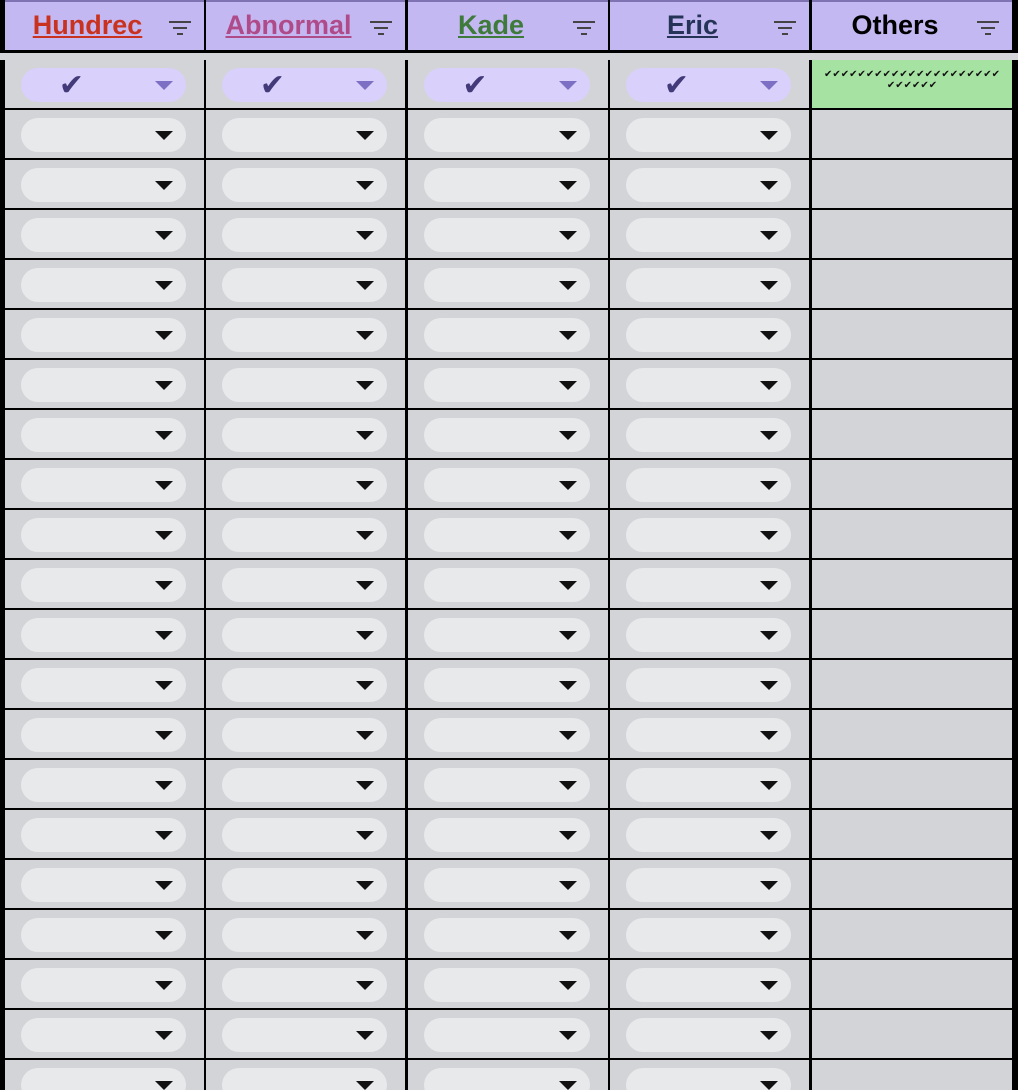 This screenshot has width=1018, height=1090. I want to click on others-cell: ✔✔✔✔✔✔✔✔✔✔✔✔✔✔✔✔✔✔✔✔✔✔✔✔✔✔✔, so click(912, 84).